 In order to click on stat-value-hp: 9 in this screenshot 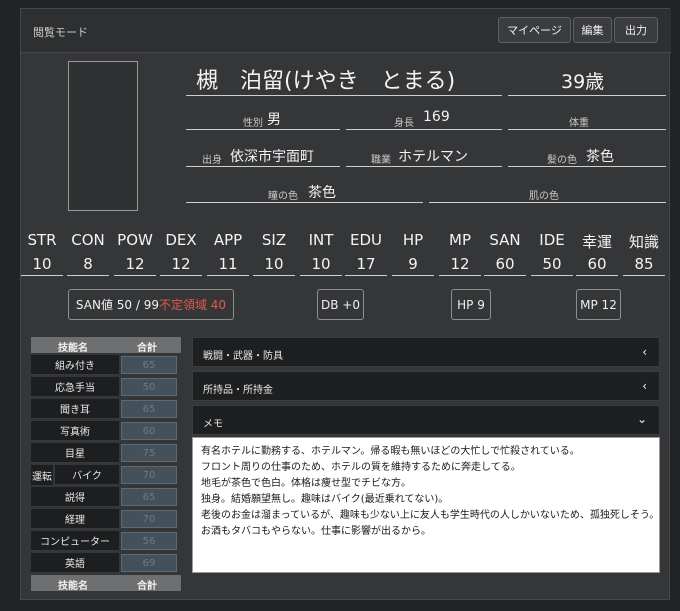, I will do `click(413, 264)`.